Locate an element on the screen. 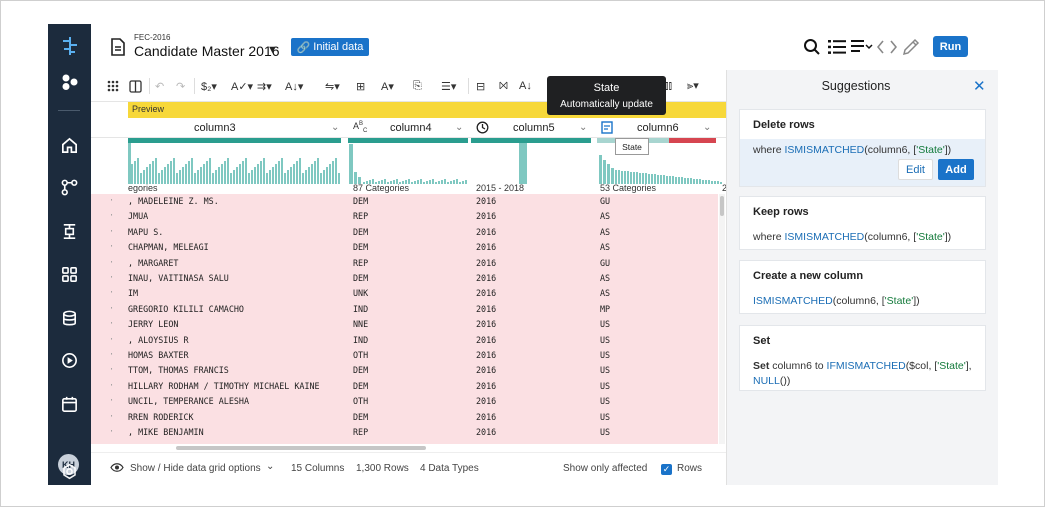 Image resolution: width=1045 pixels, height=507 pixels. grid-view-icon is located at coordinates (113, 86).